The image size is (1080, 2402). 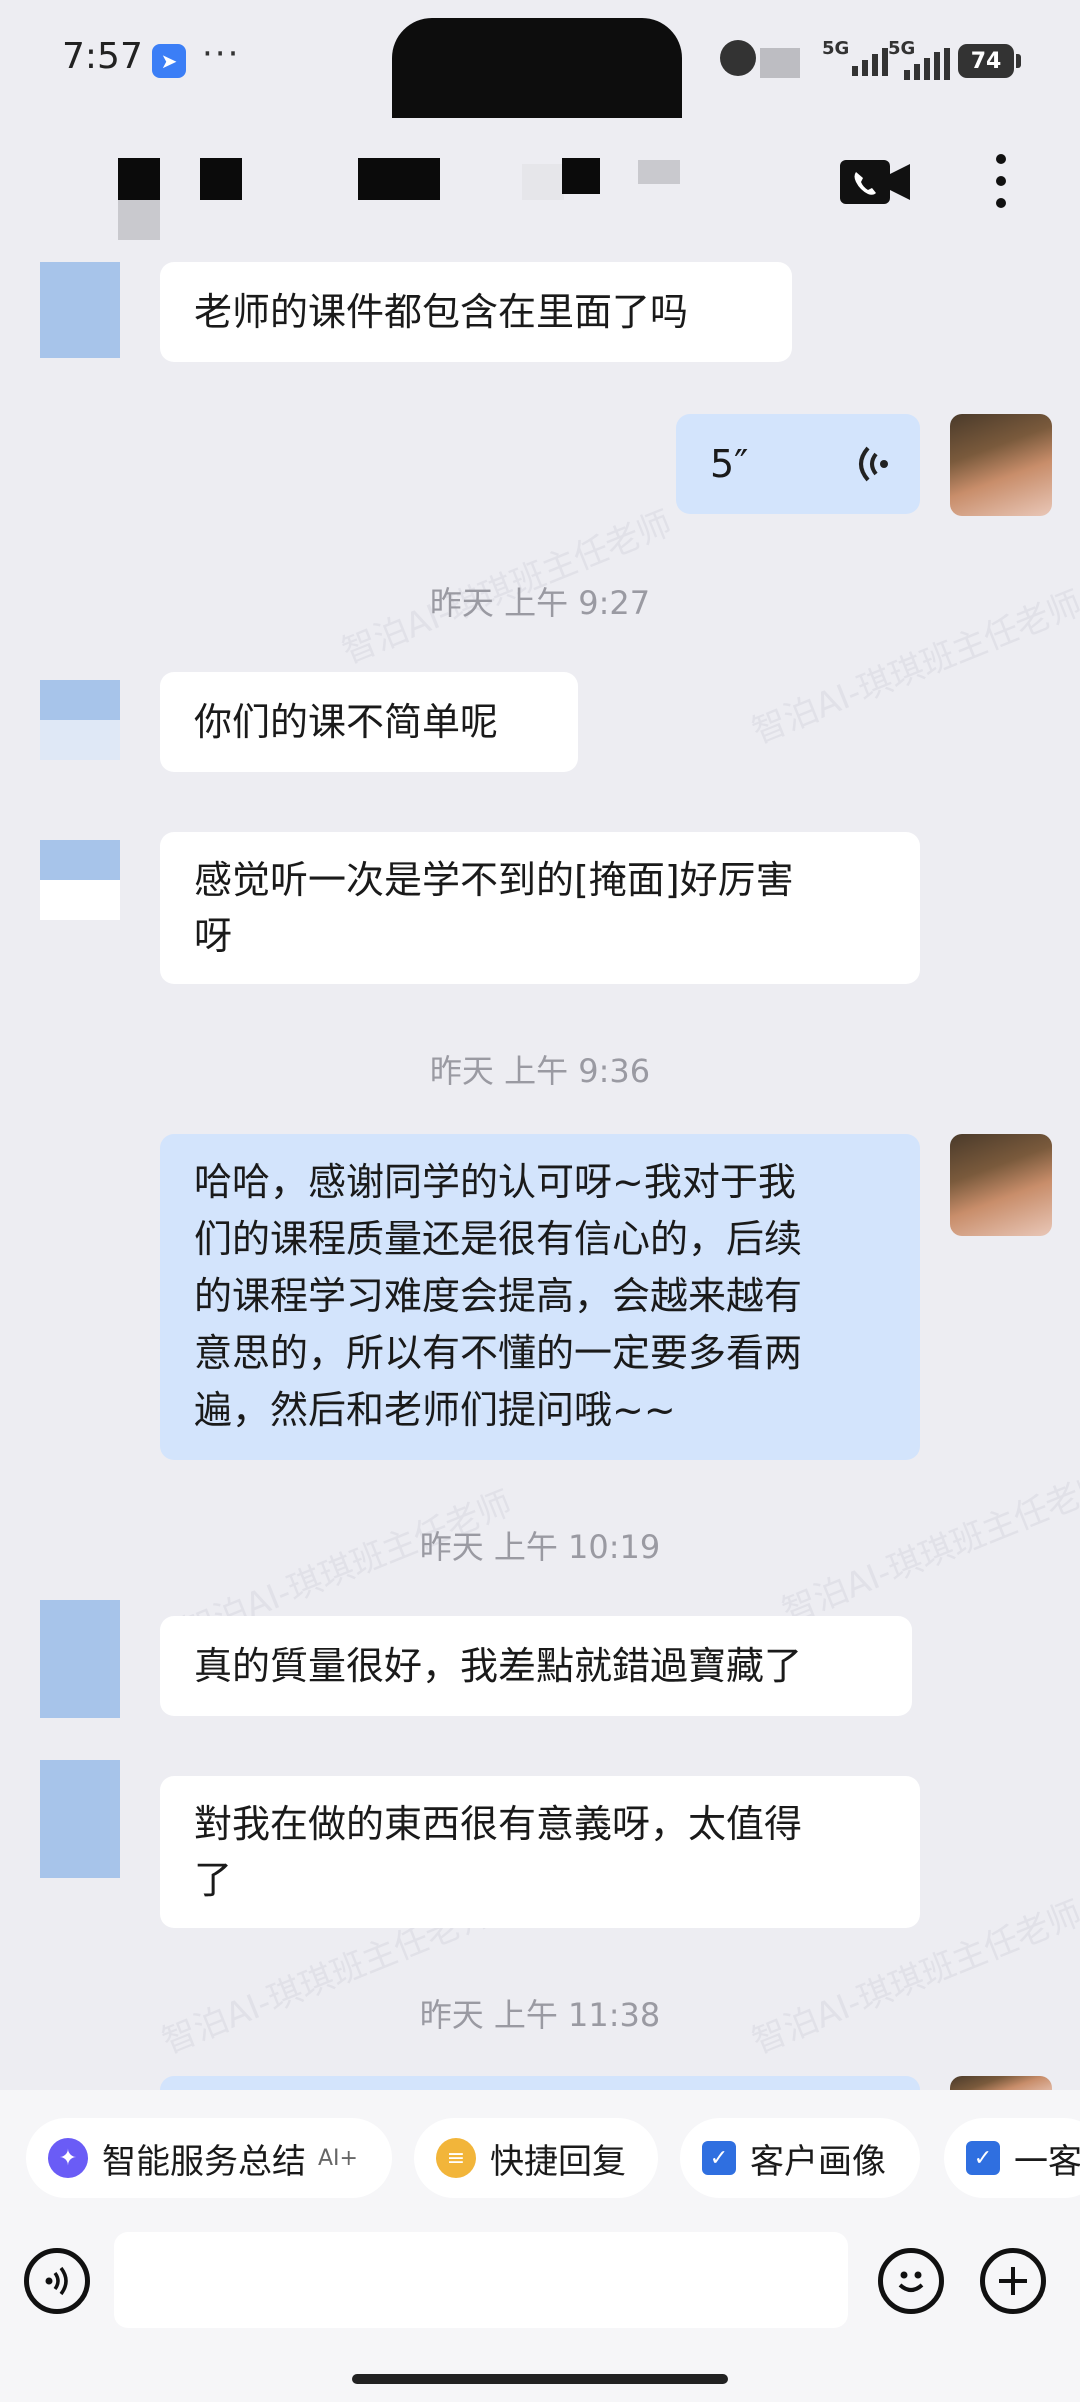 What do you see at coordinates (540, 89) in the screenshot?
I see `camera-cutout-redaction-lower` at bounding box center [540, 89].